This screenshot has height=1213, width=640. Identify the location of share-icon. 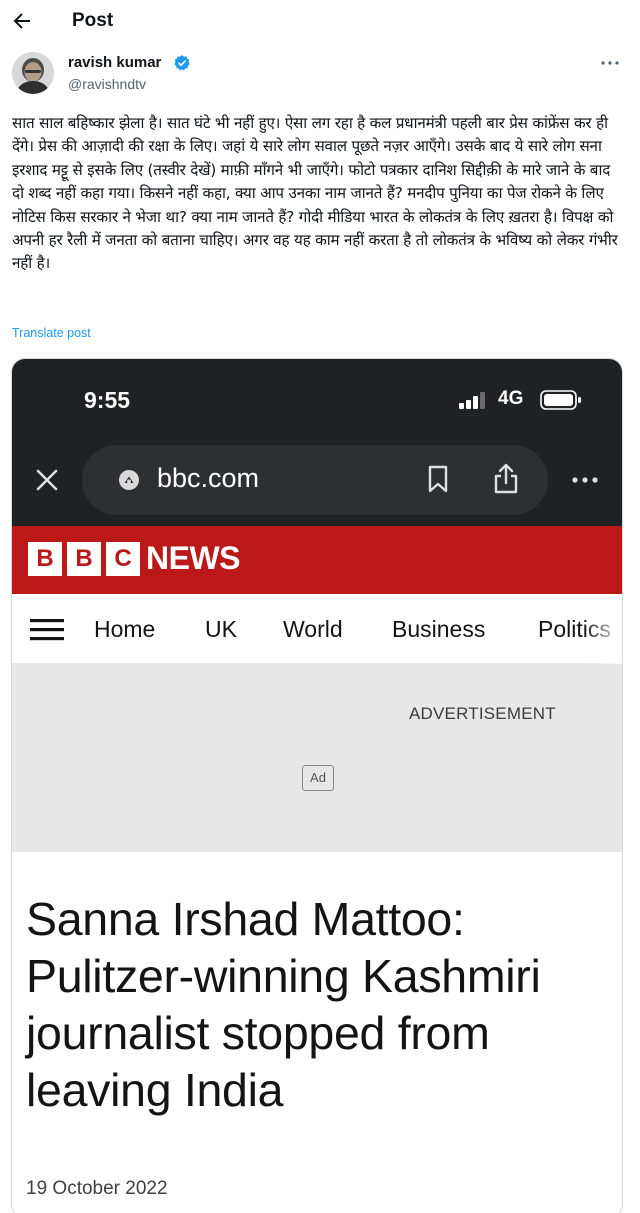
(506, 479).